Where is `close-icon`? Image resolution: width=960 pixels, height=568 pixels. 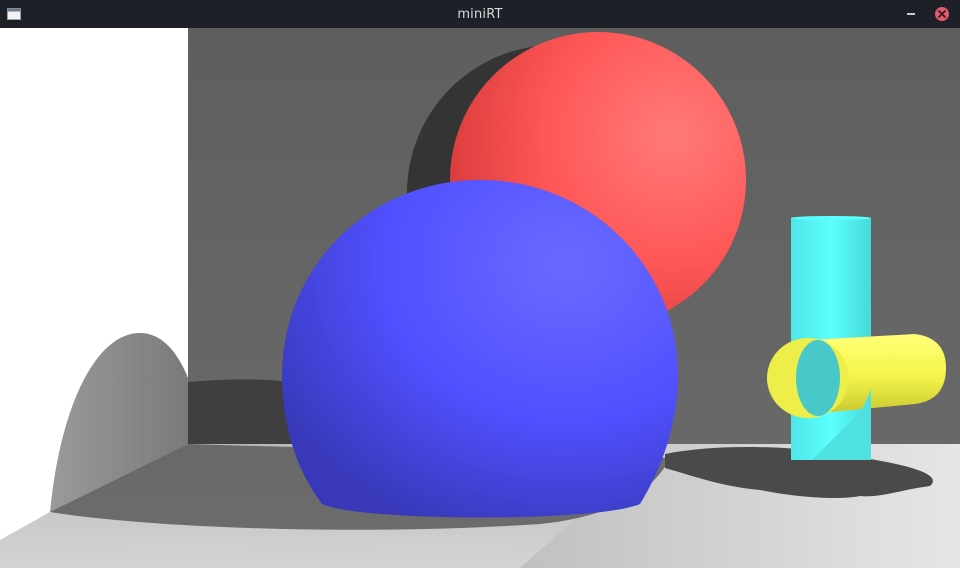
close-icon is located at coordinates (942, 14).